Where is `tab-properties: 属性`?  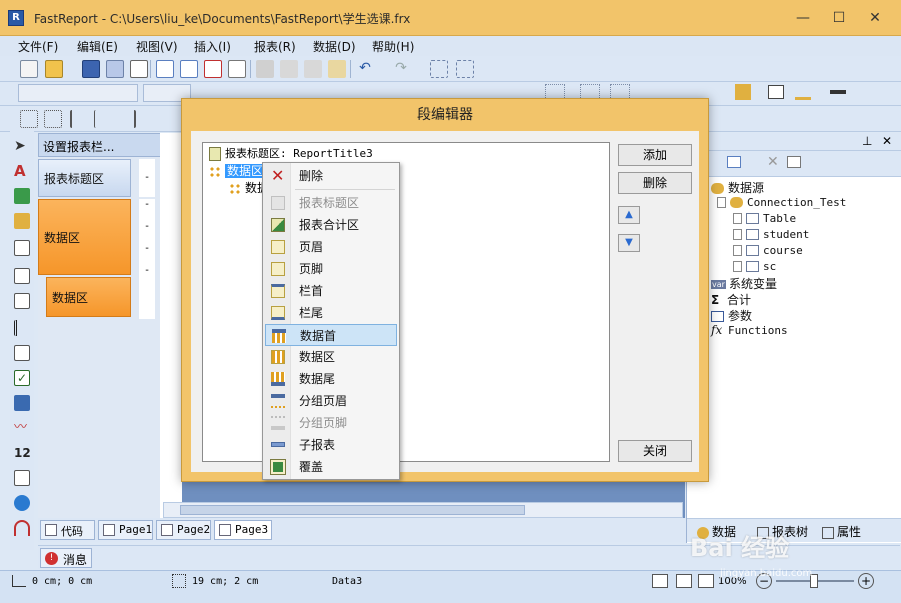 tab-properties: 属性 is located at coordinates (841, 531).